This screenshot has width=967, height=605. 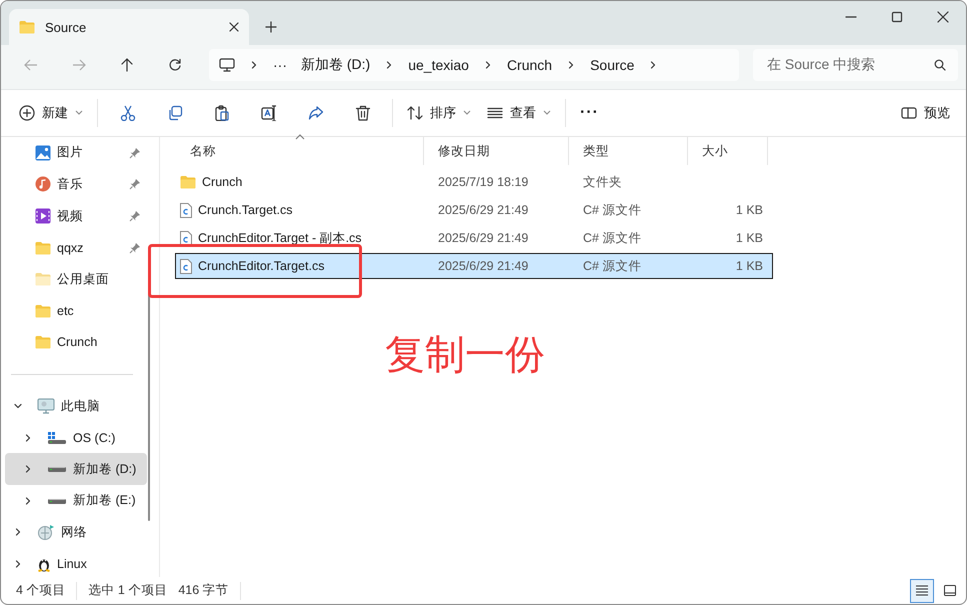 I want to click on tree-item: OS (C:), so click(x=76, y=438).